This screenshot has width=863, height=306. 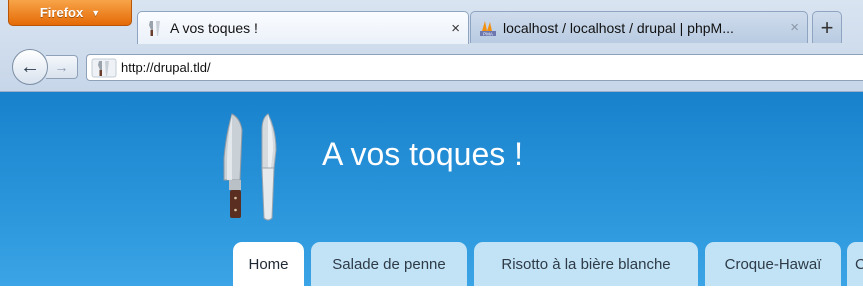 What do you see at coordinates (586, 264) in the screenshot?
I see `menu-item-risotto: Risotto à la bière blanche` at bounding box center [586, 264].